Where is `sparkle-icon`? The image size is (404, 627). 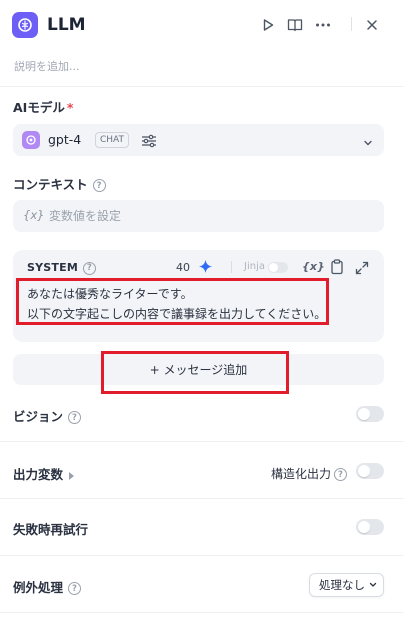
sparkle-icon is located at coordinates (205, 266).